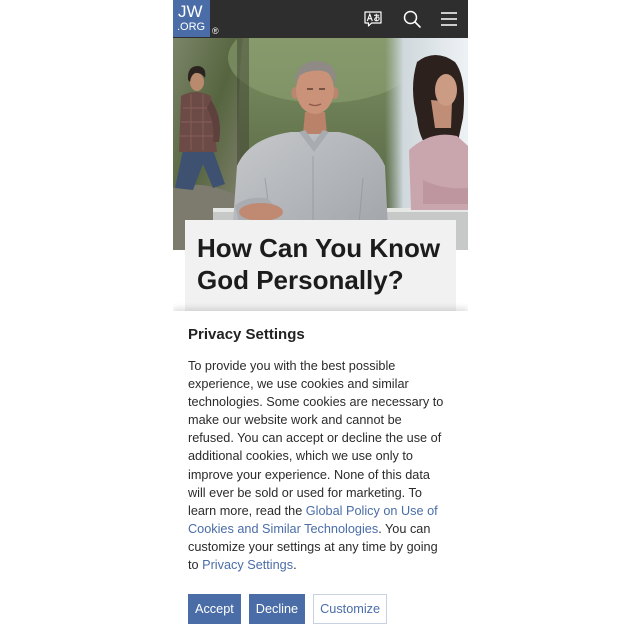 This screenshot has height=640, width=640. Describe the element at coordinates (277, 609) in the screenshot. I see `decline-button: Decline` at that location.